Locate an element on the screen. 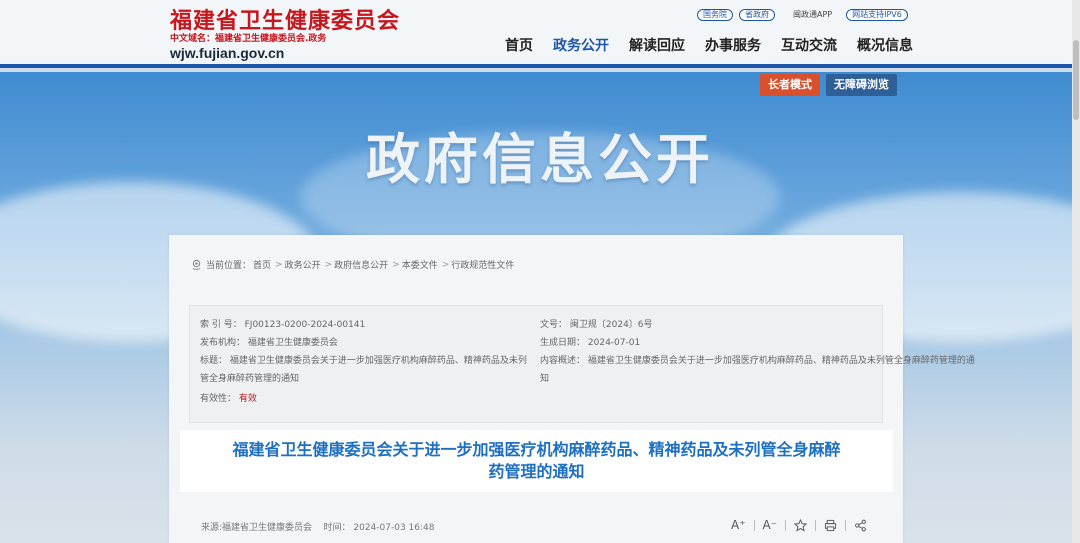  meta-date: 生成日期： 2024-07-01 is located at coordinates (590, 343).